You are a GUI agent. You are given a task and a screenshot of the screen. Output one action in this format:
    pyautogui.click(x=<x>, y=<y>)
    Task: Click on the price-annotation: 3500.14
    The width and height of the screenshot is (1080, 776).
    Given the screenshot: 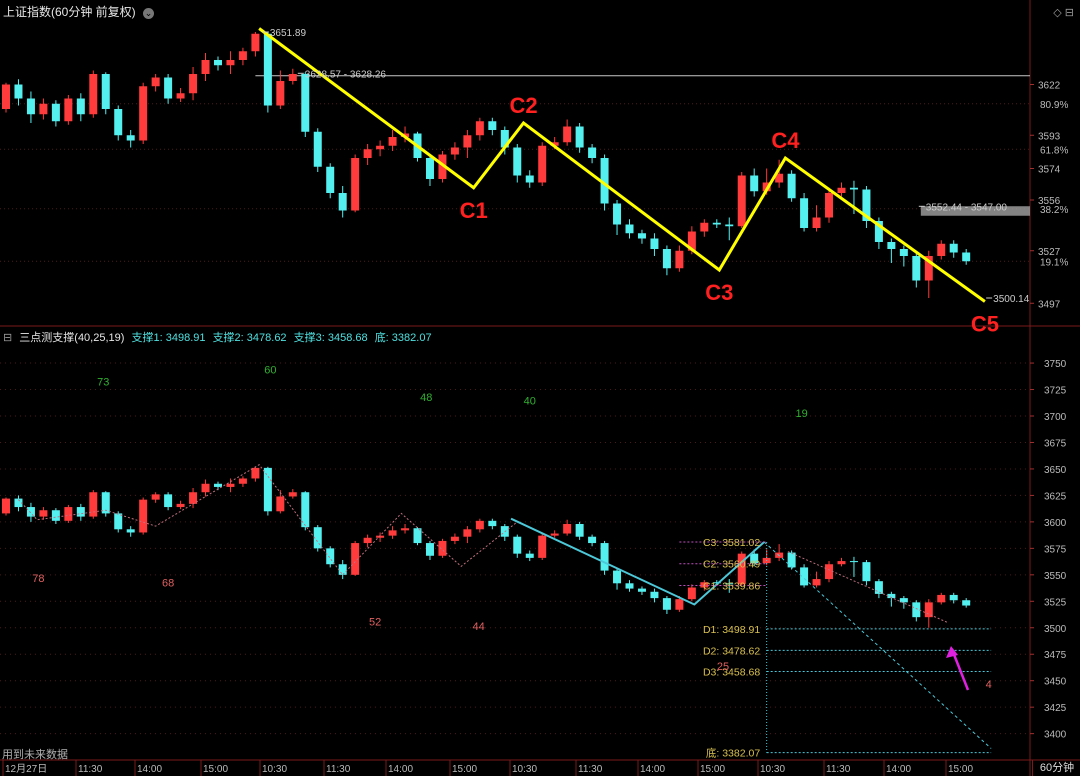 What is the action you would take?
    pyautogui.click(x=1011, y=299)
    